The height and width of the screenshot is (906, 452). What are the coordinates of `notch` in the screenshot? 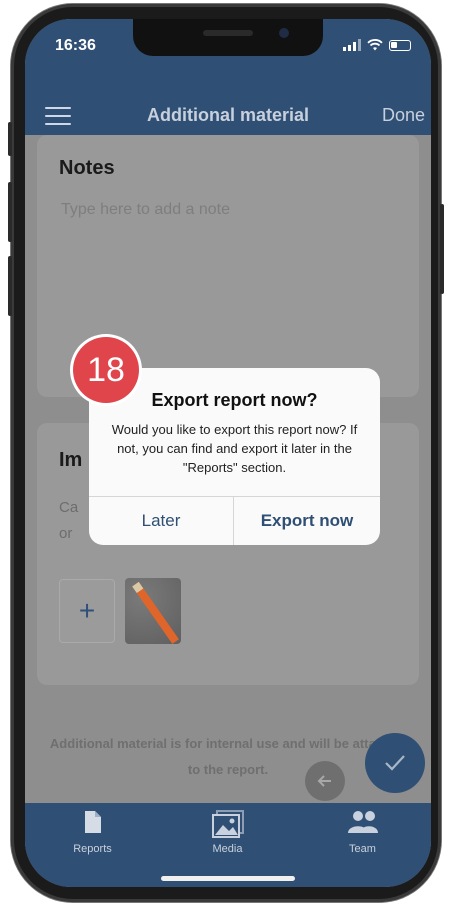 It's located at (228, 37).